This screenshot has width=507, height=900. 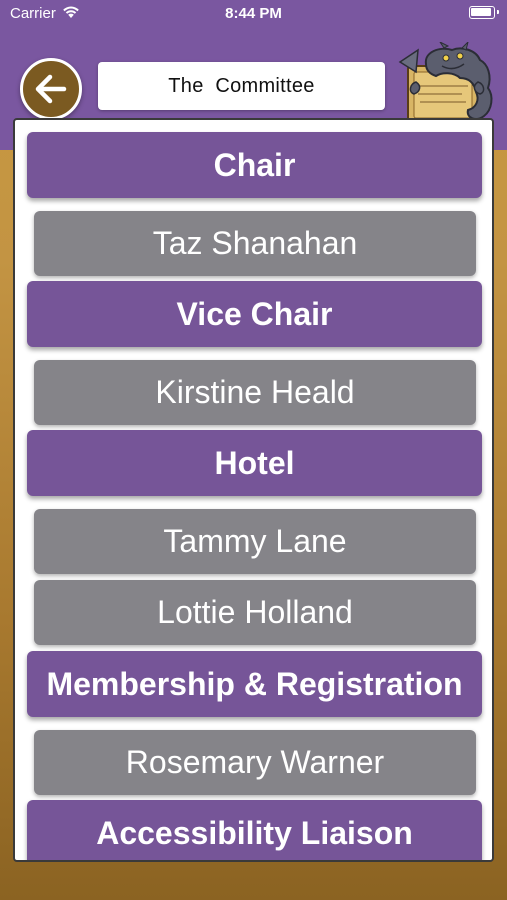 What do you see at coordinates (254, 165) in the screenshot?
I see `role-header: Chair` at bounding box center [254, 165].